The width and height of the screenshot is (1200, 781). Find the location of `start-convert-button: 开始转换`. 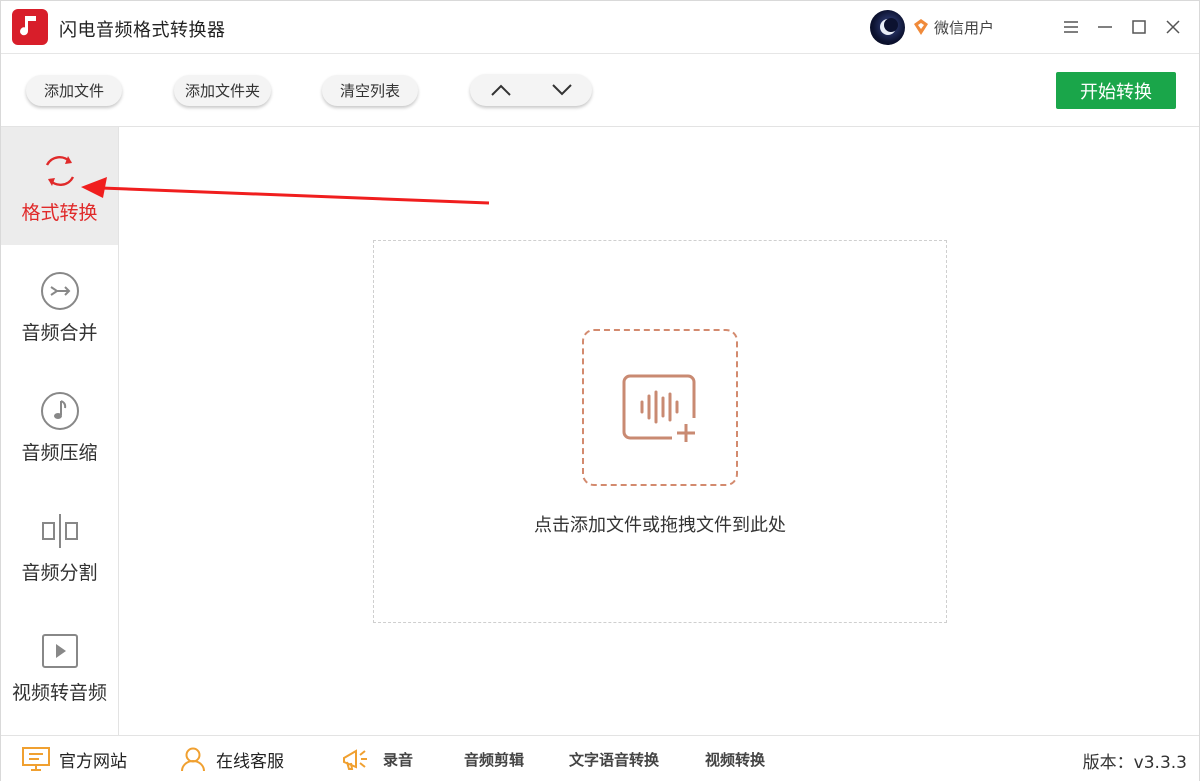

start-convert-button: 开始转换 is located at coordinates (1116, 90).